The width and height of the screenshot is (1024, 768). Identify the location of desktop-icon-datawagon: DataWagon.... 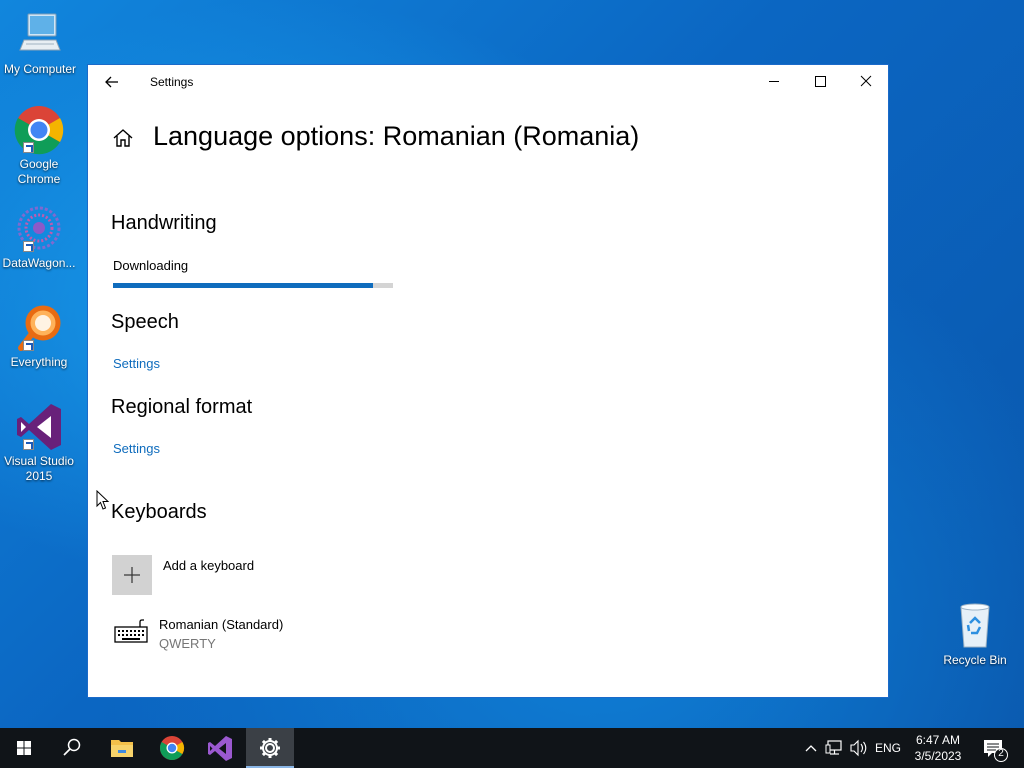
(39, 237).